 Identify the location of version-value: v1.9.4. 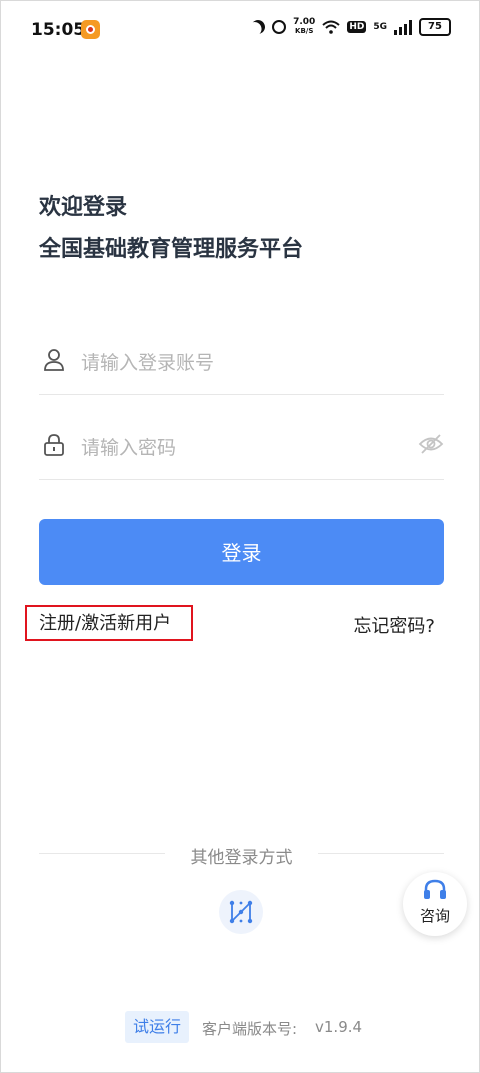
(339, 1027).